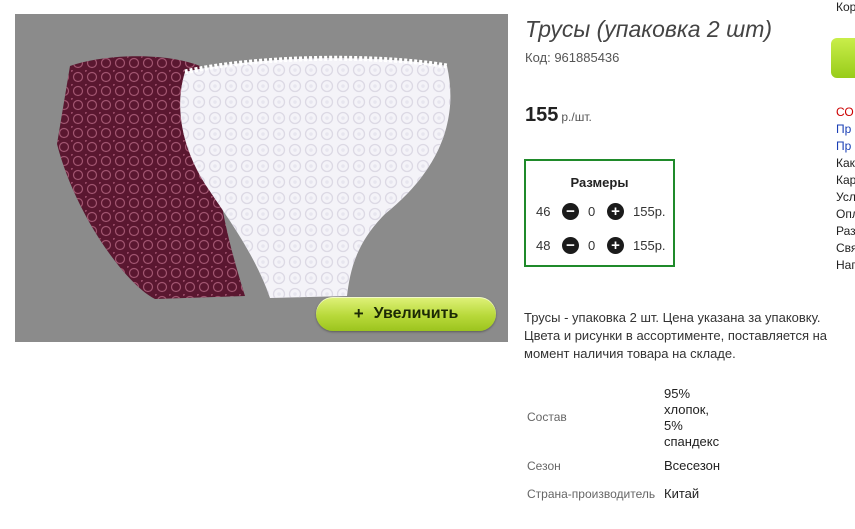  I want to click on spec-value-composition: 95% хлопок, 5% спандекс, so click(692, 417).